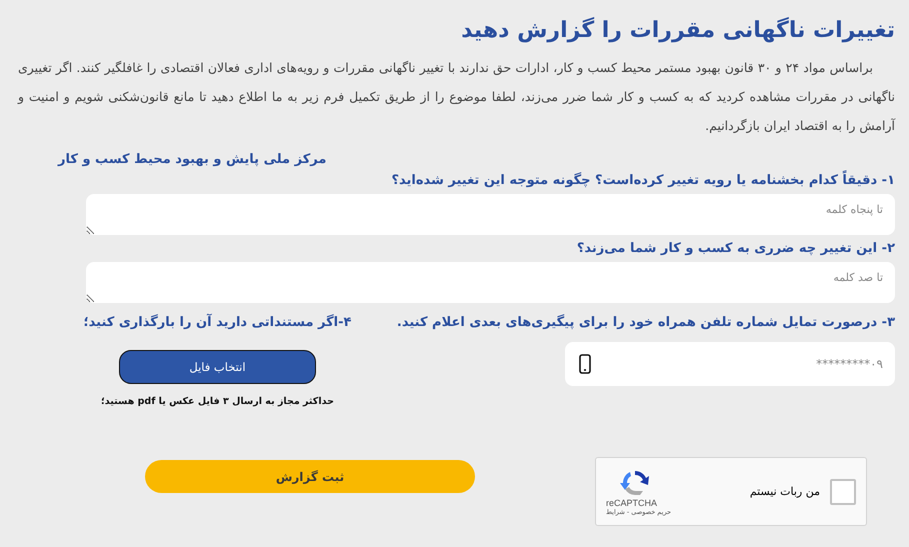 This screenshot has height=547, width=909. I want to click on question-label: ۲- این تغییر چه ضرری به کسب و کار شما می‌زند؟, so click(735, 248).